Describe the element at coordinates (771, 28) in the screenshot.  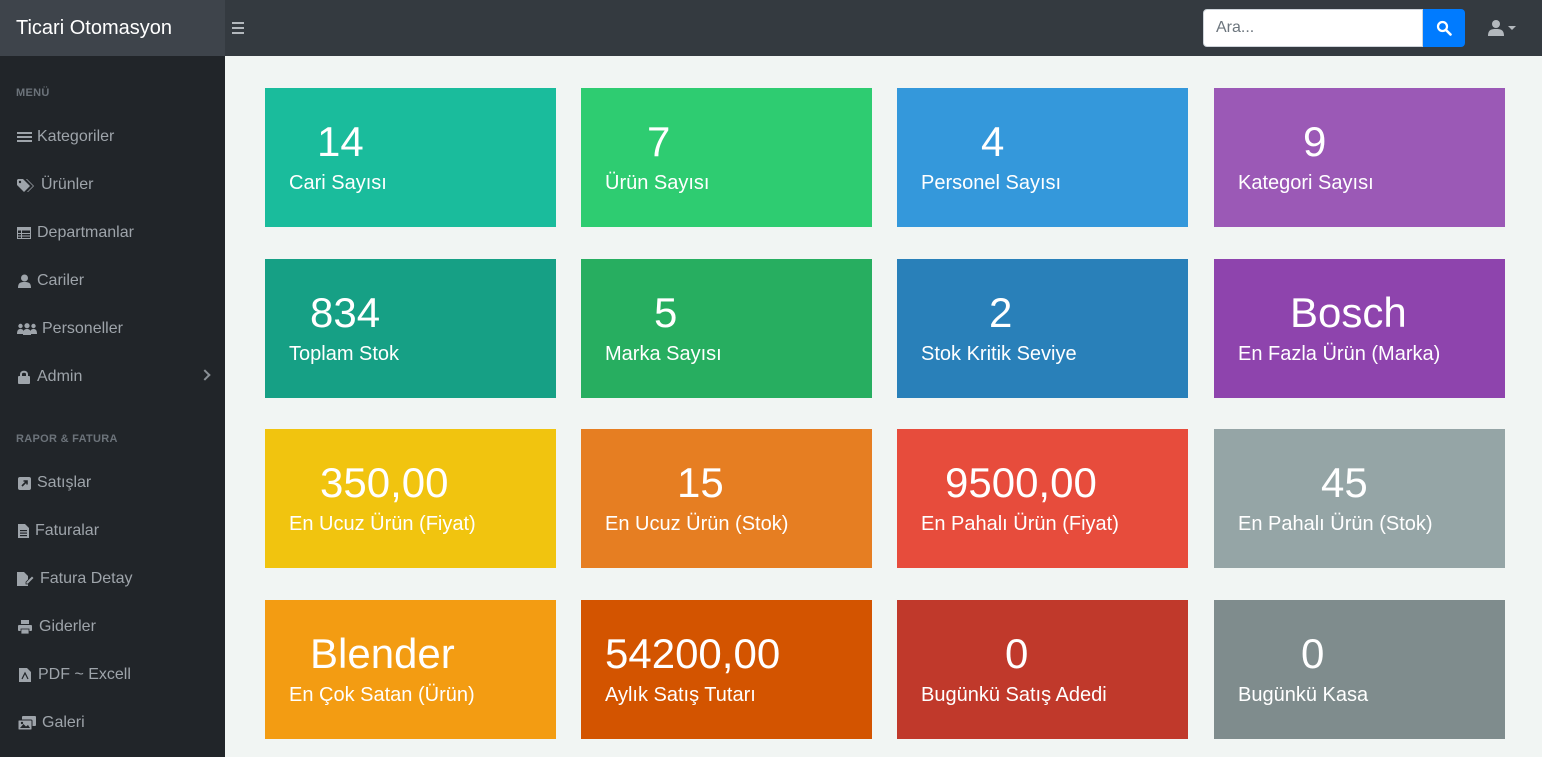
I see `top-navbar: Ticari Otomasyon` at that location.